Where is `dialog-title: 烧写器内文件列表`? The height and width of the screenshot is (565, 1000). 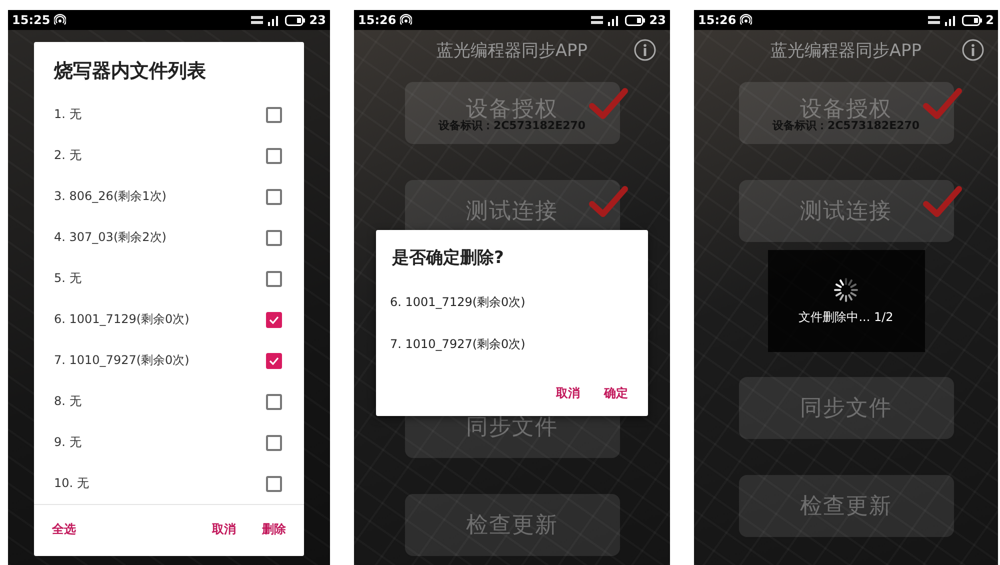 dialog-title: 烧写器内文件列表 is located at coordinates (129, 71).